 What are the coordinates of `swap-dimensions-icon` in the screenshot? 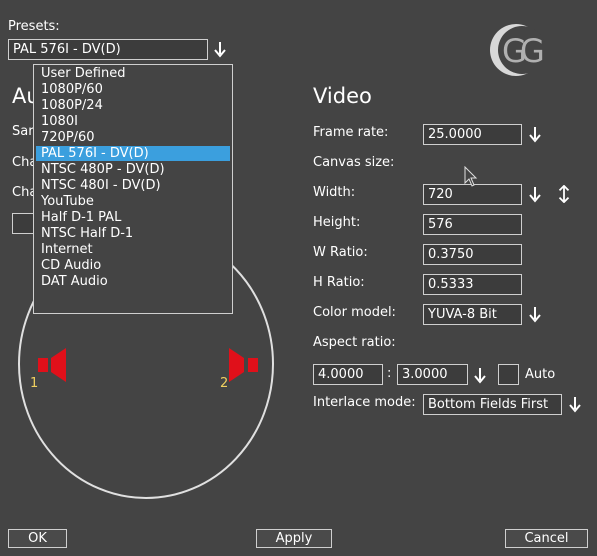 It's located at (564, 194).